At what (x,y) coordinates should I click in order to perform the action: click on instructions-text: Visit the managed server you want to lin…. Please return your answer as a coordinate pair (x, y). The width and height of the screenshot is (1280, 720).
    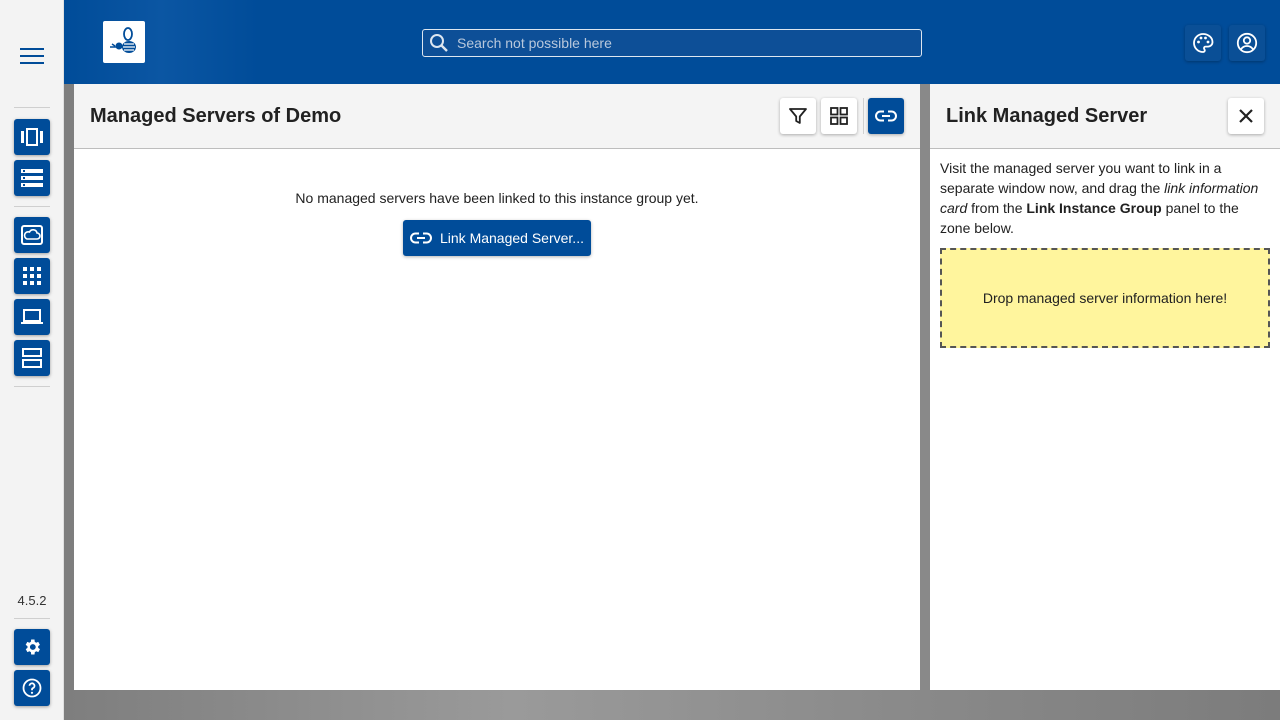
    Looking at the image, I should click on (1105, 198).